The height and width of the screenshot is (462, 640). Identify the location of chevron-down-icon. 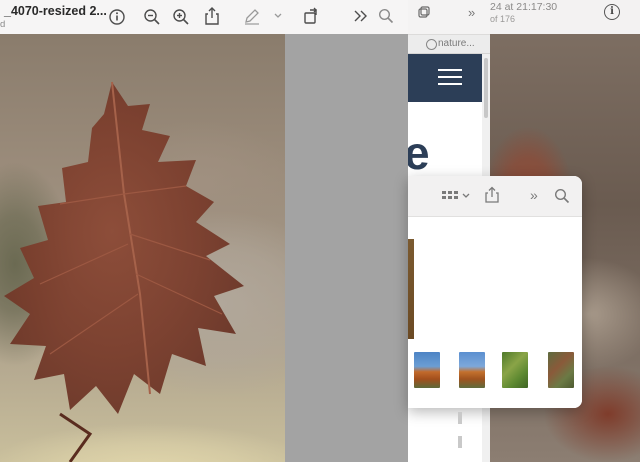
(278, 16).